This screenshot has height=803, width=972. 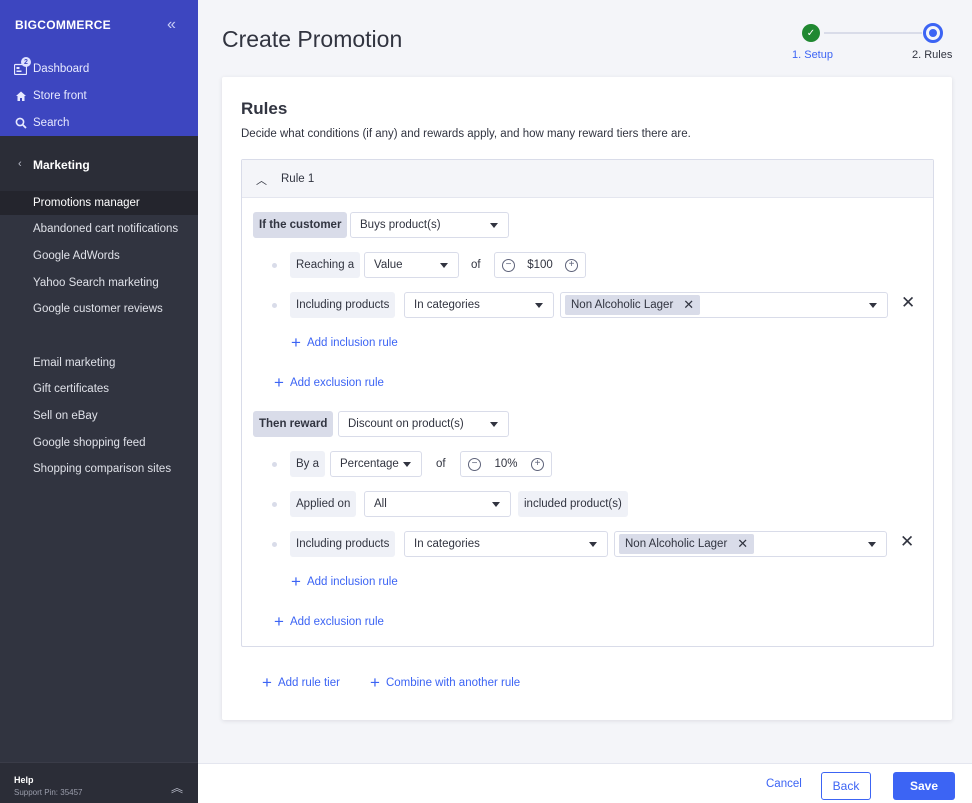 I want to click on sidebar-item-yahoo-search: Yahoo Search marketing, so click(x=99, y=283).